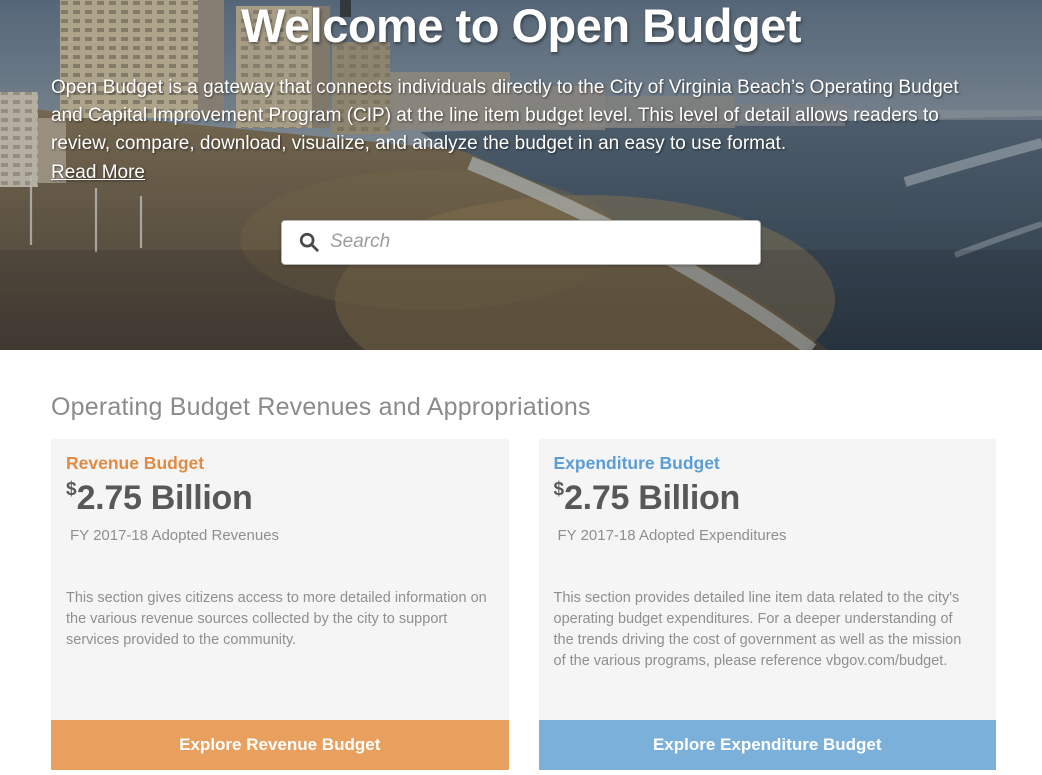 The width and height of the screenshot is (1042, 775). What do you see at coordinates (521, 26) in the screenshot?
I see `page-title: Welcome to Open Budget` at bounding box center [521, 26].